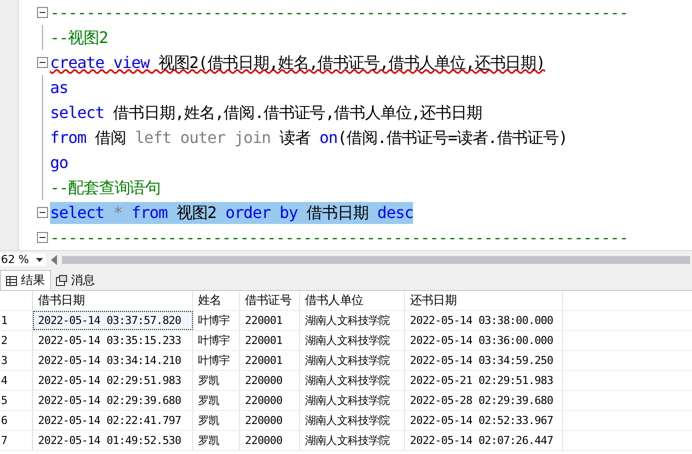 The image size is (692, 454). I want to click on table-cell: 2022-05-14 03:36:00.000, so click(484, 340).